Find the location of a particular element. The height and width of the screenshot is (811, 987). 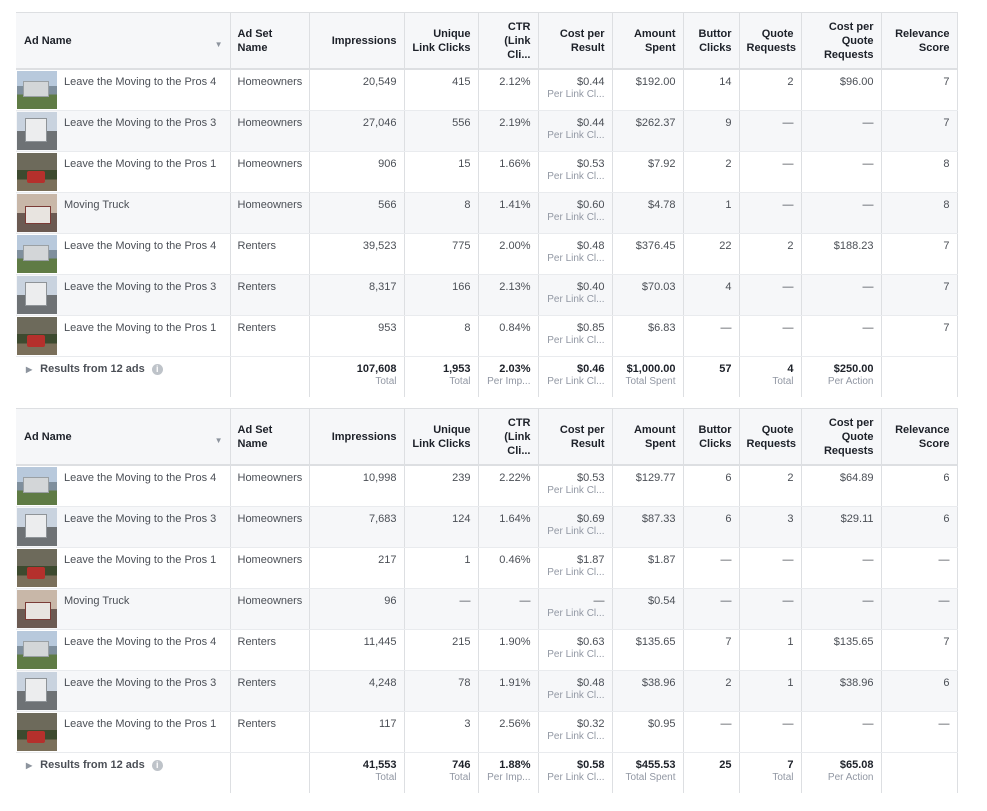

total-amount-spent-cell: $1,000.00 Total Spent is located at coordinates (648, 376).